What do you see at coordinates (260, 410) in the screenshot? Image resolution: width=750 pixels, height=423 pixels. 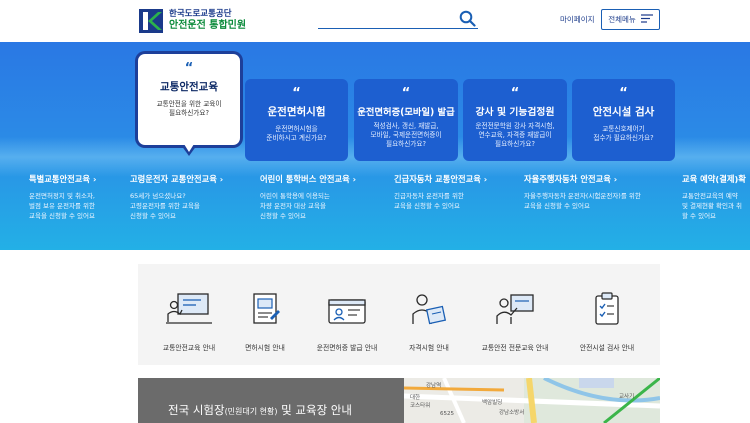 I see `test-center-title: 전국 시험장(민원대기 현황) 및 교육장 안내` at bounding box center [260, 410].